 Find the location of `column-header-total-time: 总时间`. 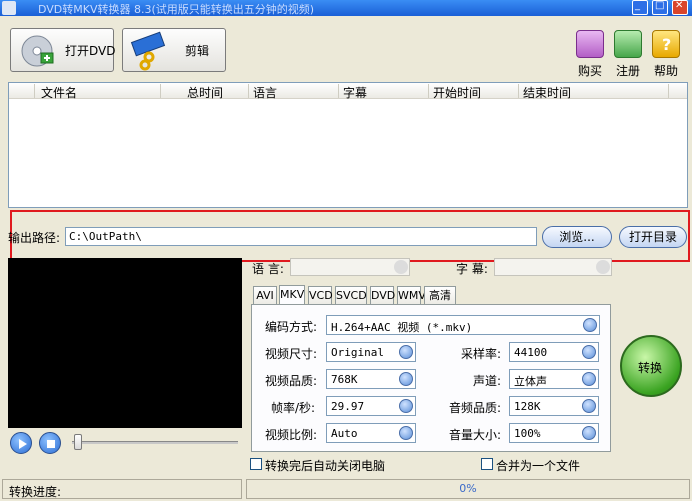

column-header-total-time: 总时间 is located at coordinates (216, 92).